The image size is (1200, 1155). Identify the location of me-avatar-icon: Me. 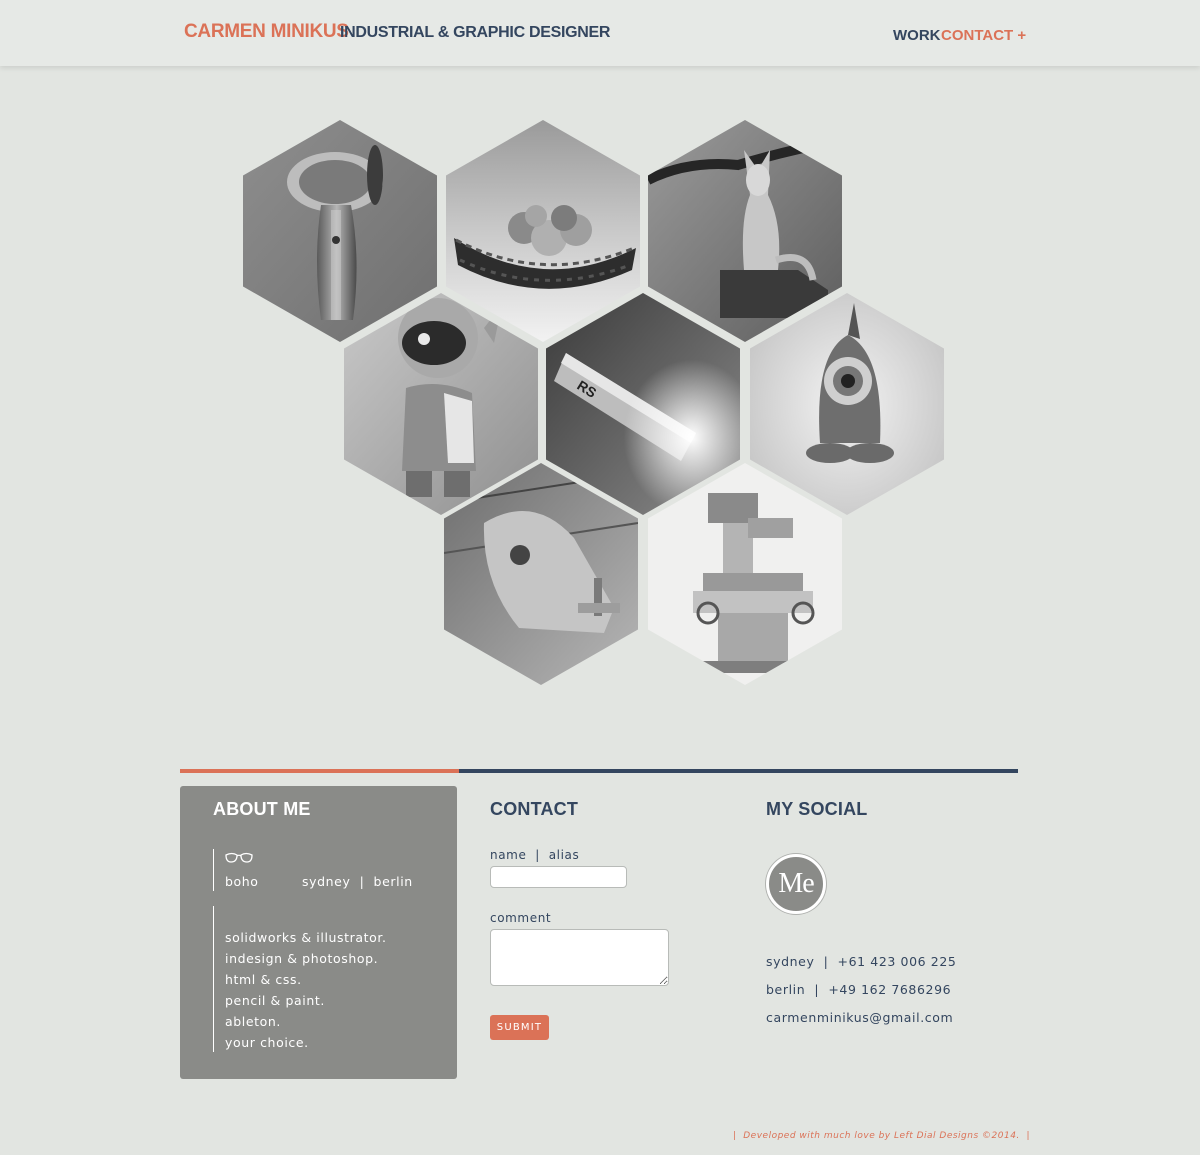
(796, 884).